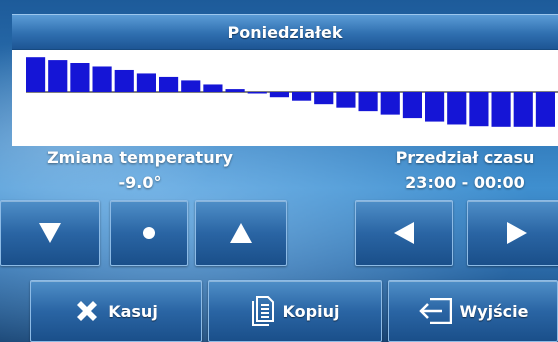  Describe the element at coordinates (133, 311) in the screenshot. I see `delete-label: Kasuj` at that location.